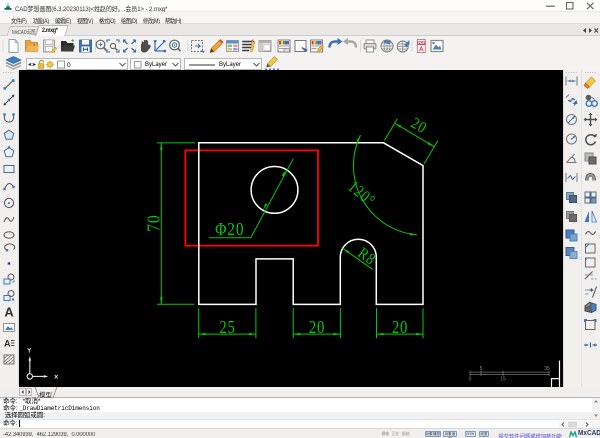 The height and width of the screenshot is (438, 600). Describe the element at coordinates (227, 328) in the screenshot. I see `svg-text: 25` at that location.